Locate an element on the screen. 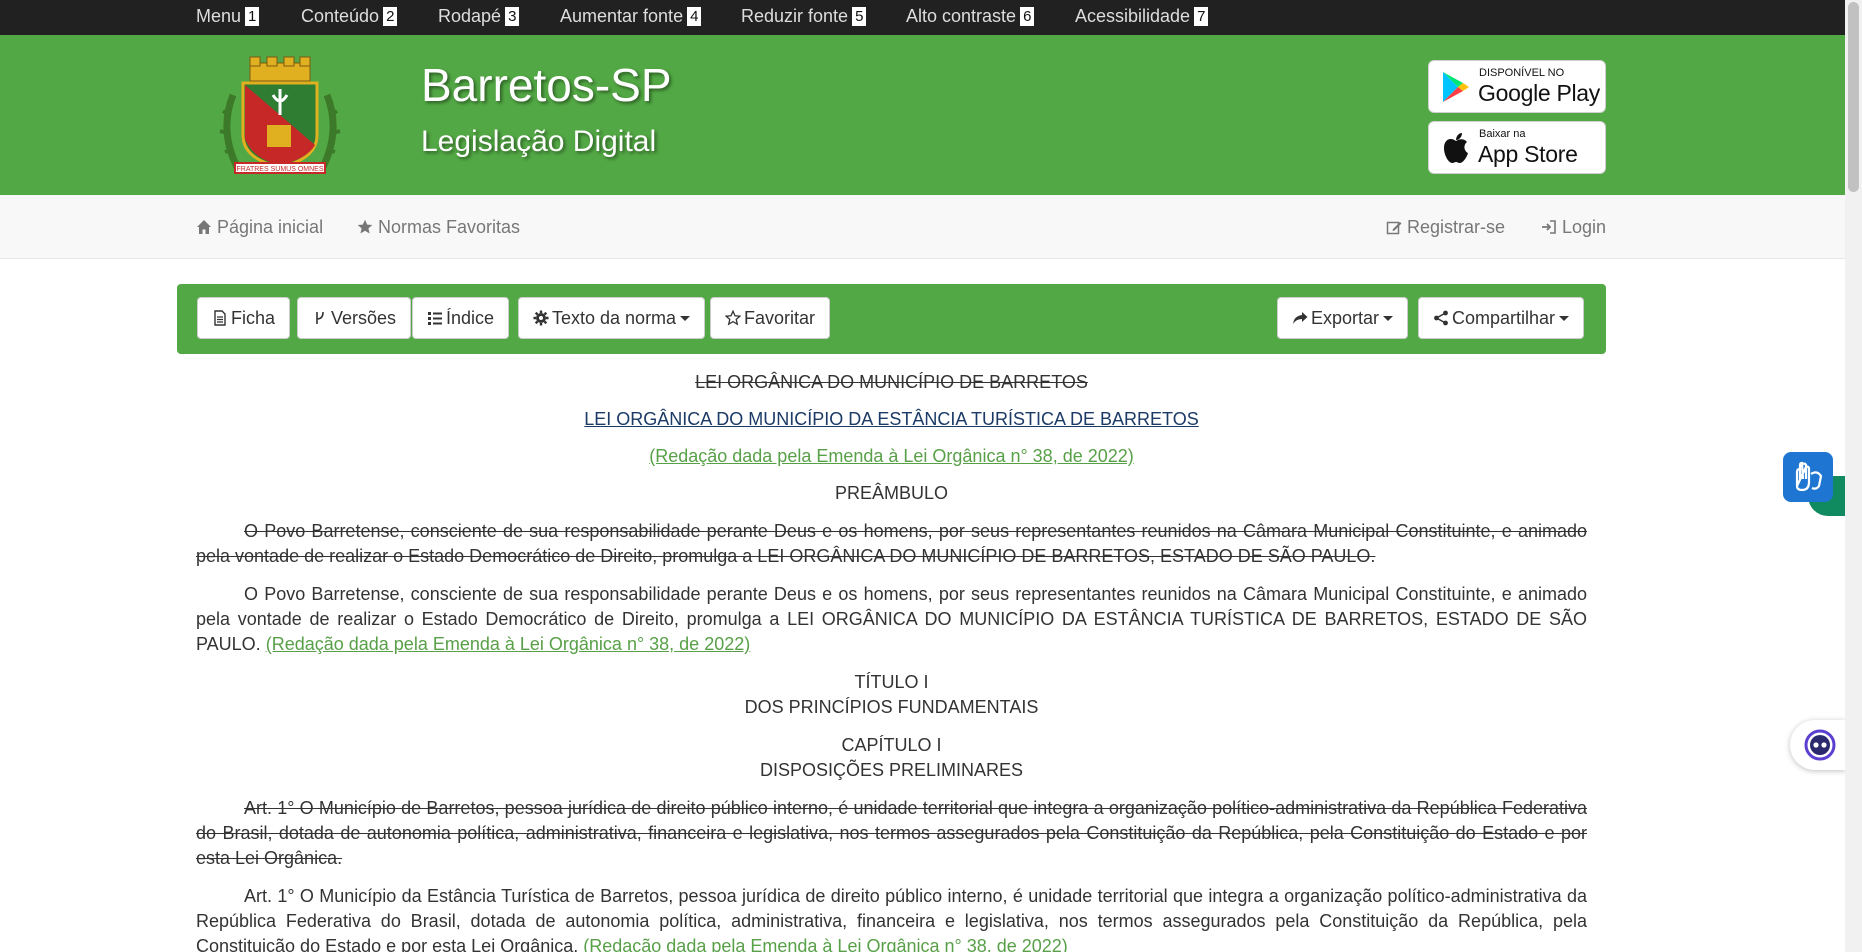 This screenshot has height=952, width=1862. nav-home-link: Página inicial is located at coordinates (259, 227).